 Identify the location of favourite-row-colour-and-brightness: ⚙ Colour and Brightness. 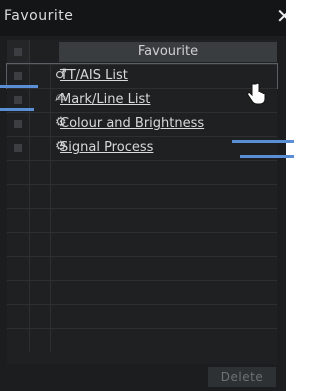
(142, 124).